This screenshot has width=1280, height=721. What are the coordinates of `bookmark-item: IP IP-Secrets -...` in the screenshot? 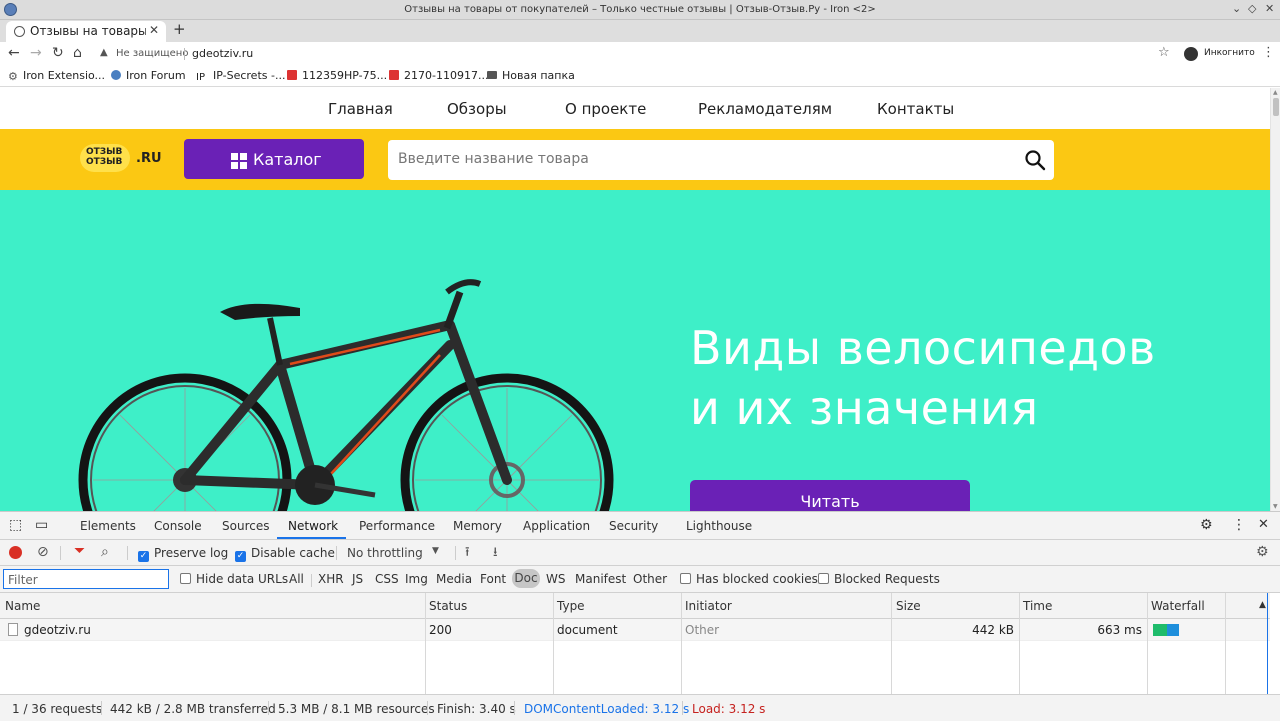 It's located at (240, 76).